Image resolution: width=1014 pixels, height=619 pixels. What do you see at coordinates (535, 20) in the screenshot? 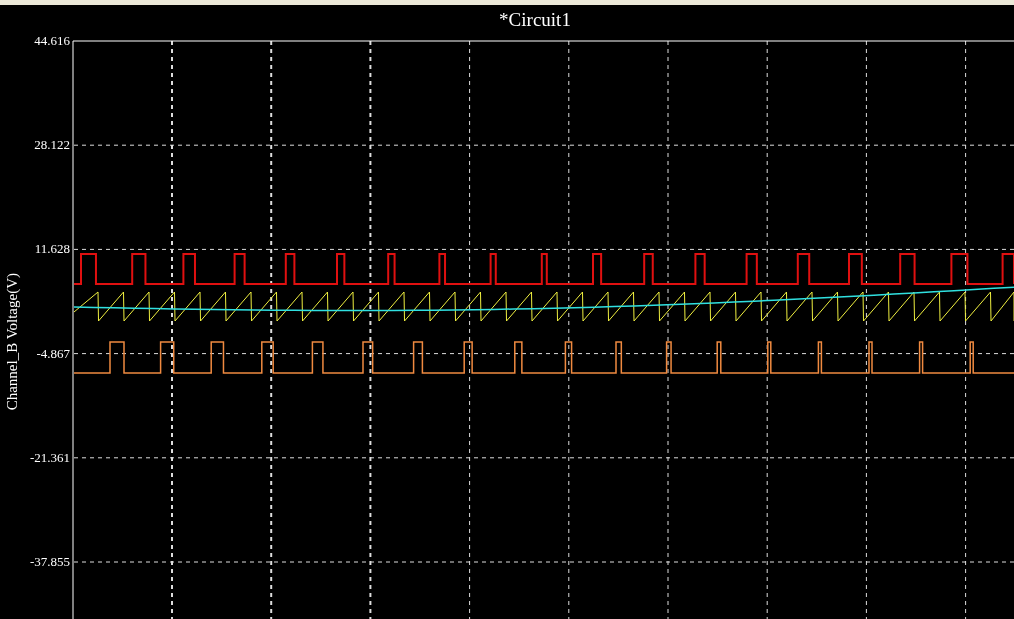
I see `chart-title: *Circuit1` at bounding box center [535, 20].